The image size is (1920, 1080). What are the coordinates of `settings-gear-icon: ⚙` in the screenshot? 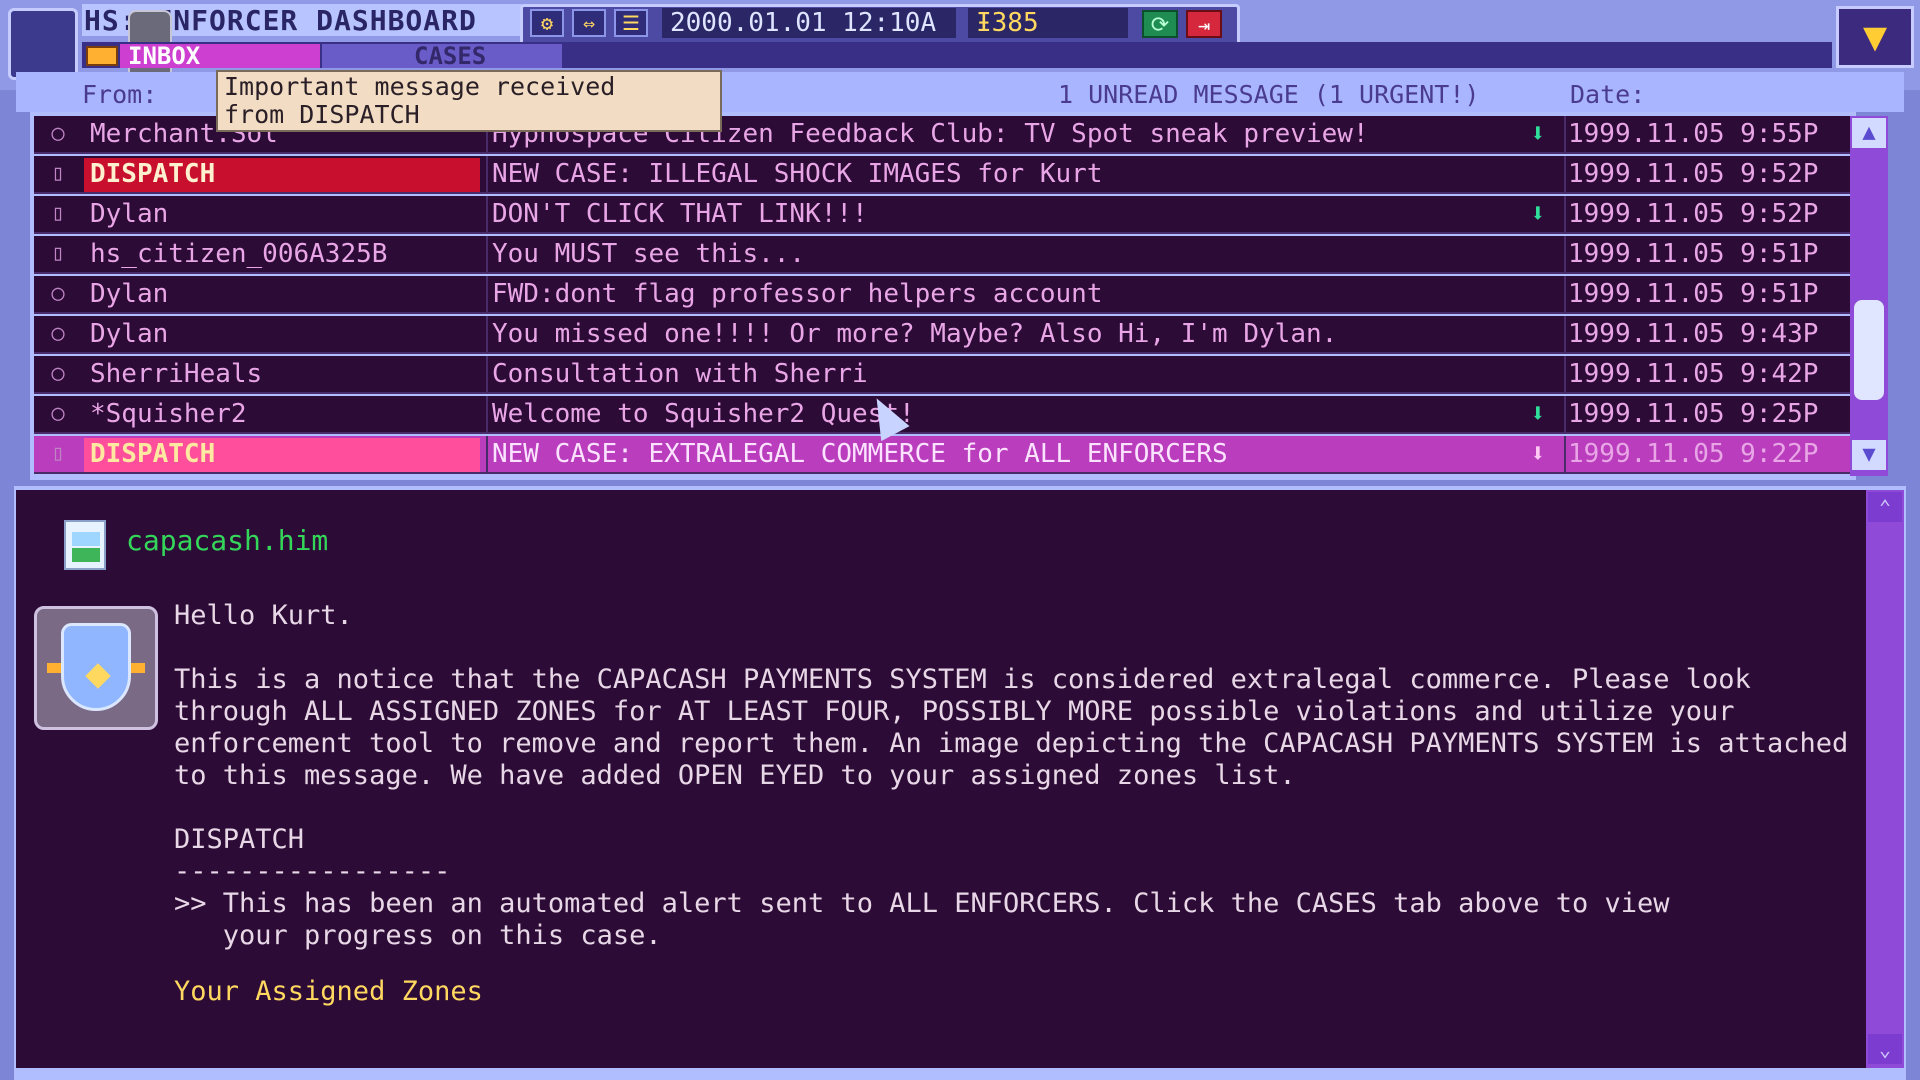 It's located at (547, 23).